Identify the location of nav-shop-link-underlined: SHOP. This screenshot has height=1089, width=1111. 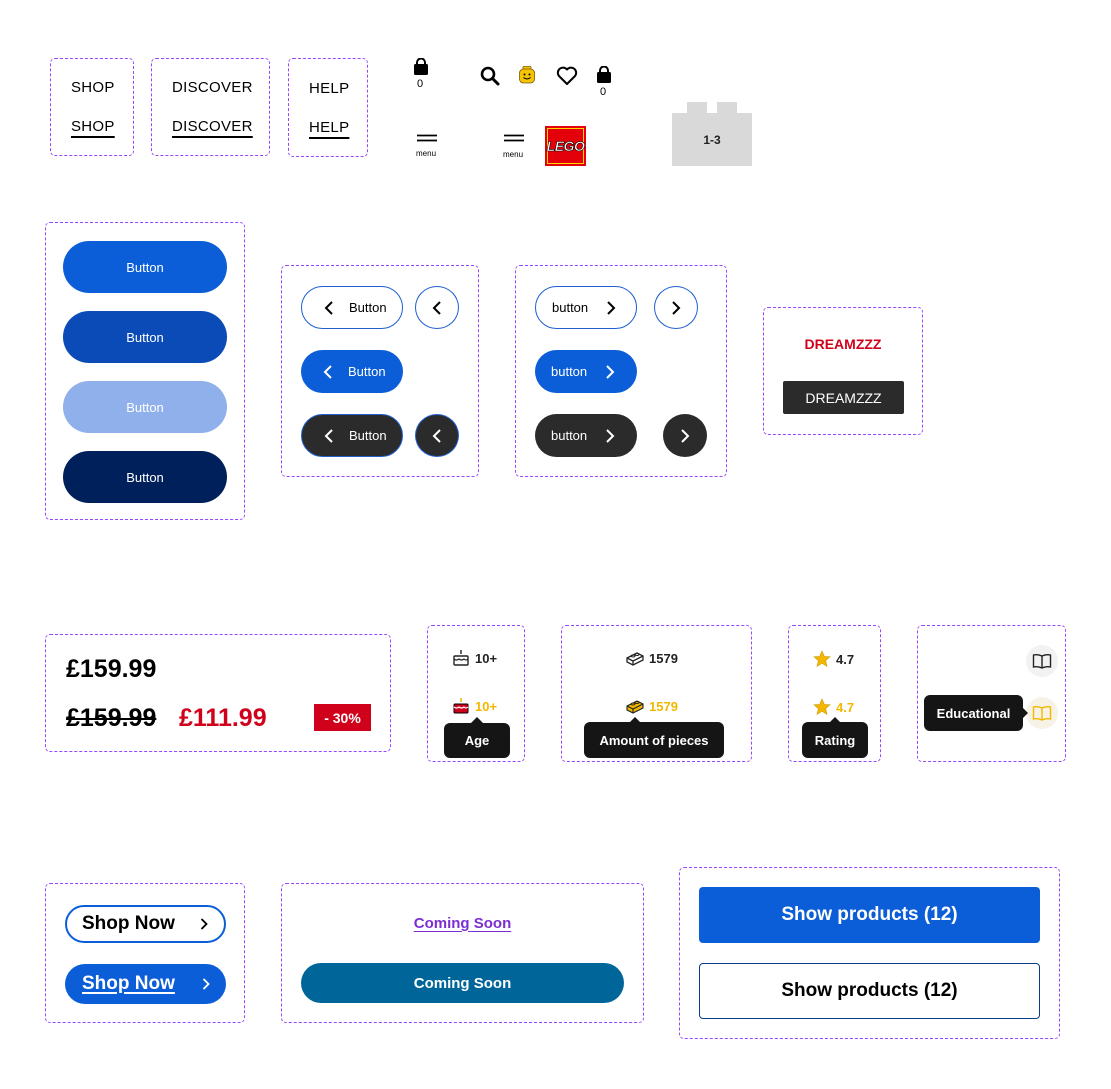
(93, 126).